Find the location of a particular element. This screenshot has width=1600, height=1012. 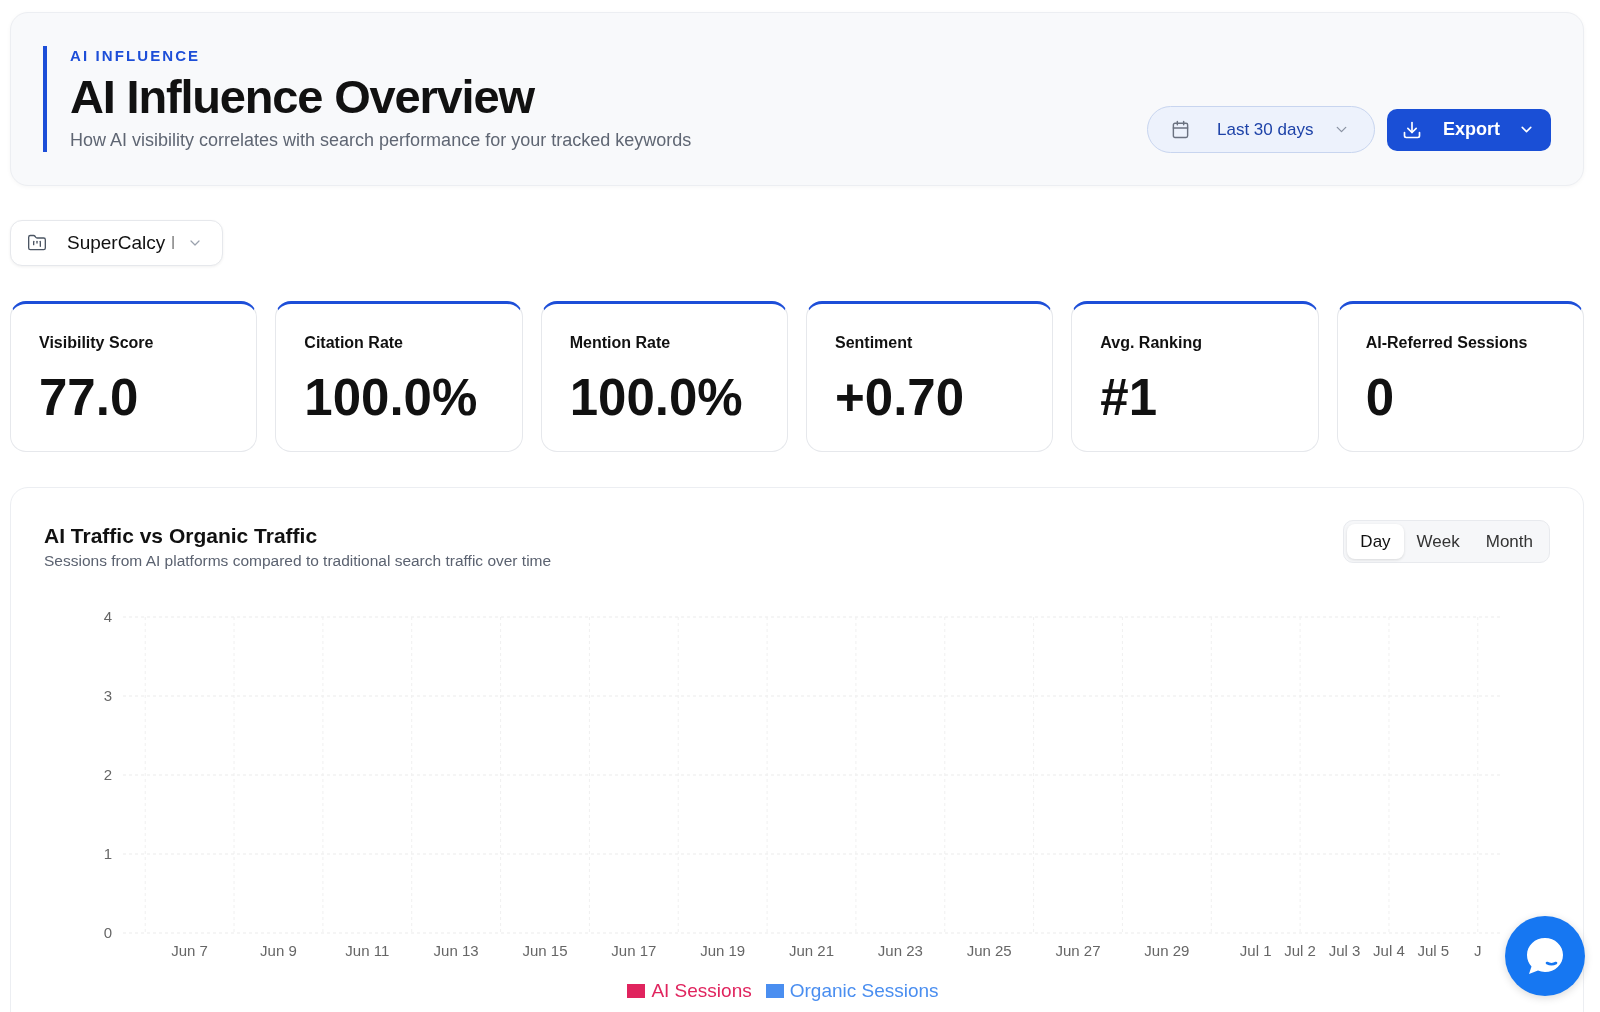

legend-label: Organic Sessions is located at coordinates (864, 991).